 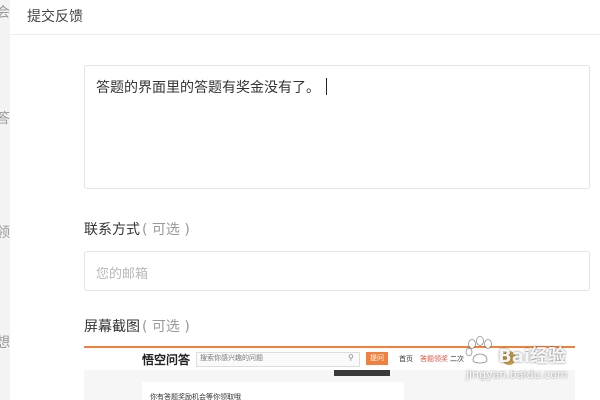 What do you see at coordinates (326, 86) in the screenshot?
I see `text-caret` at bounding box center [326, 86].